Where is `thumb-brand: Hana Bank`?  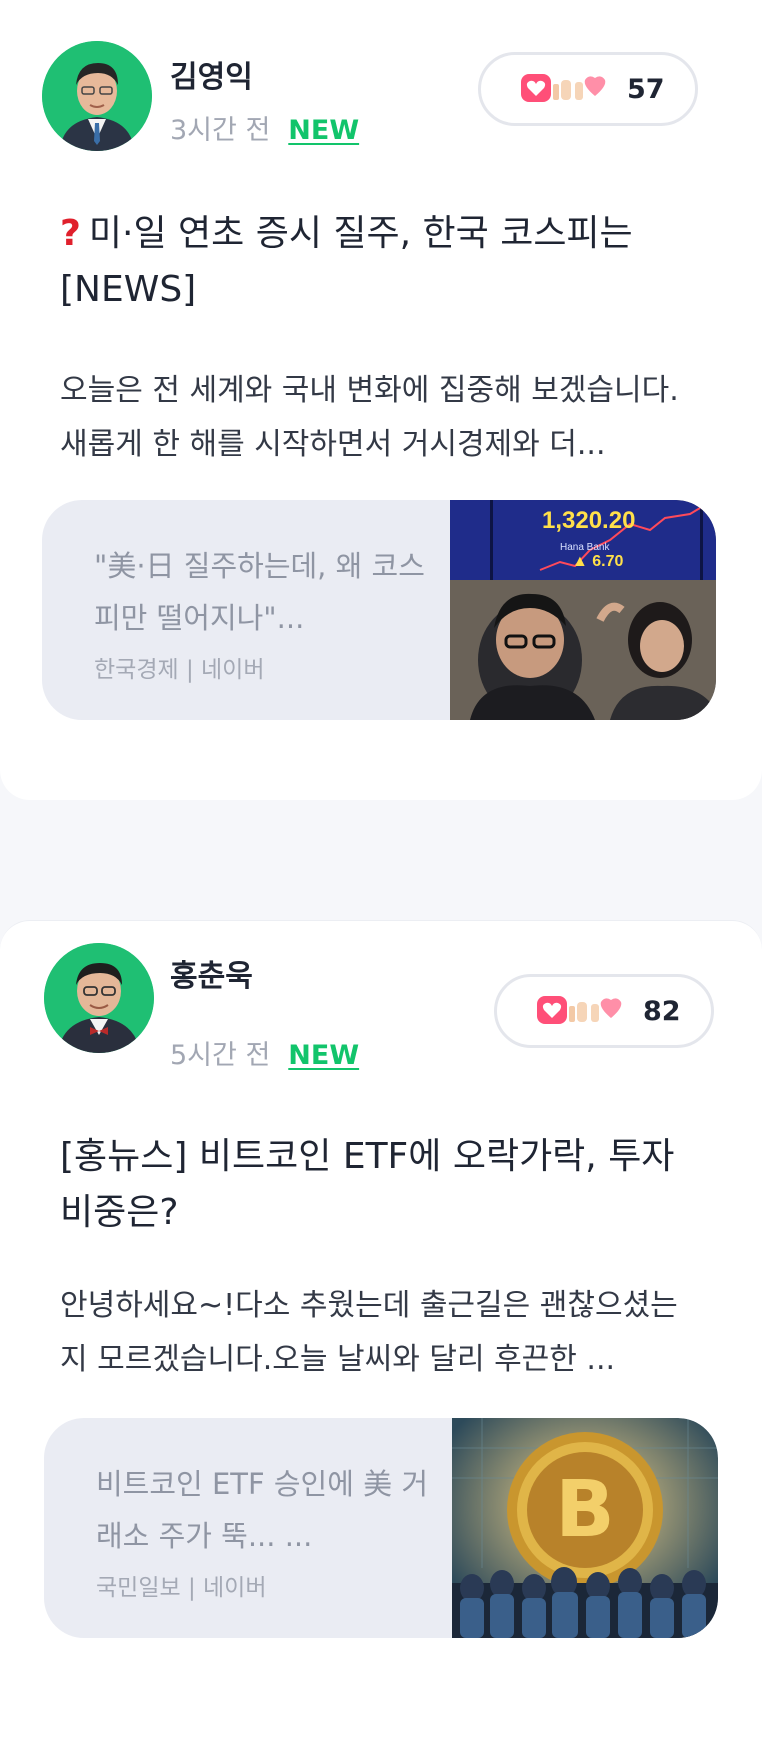
thumb-brand: Hana Bank is located at coordinates (585, 547).